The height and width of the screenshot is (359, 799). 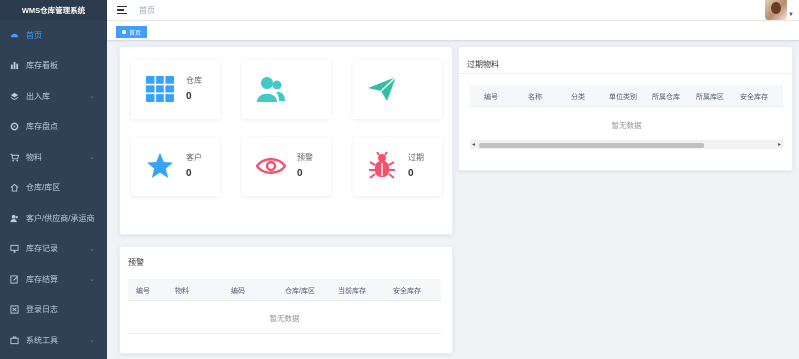 I want to click on sidebar-item-label: 仓库/库区, so click(x=43, y=188).